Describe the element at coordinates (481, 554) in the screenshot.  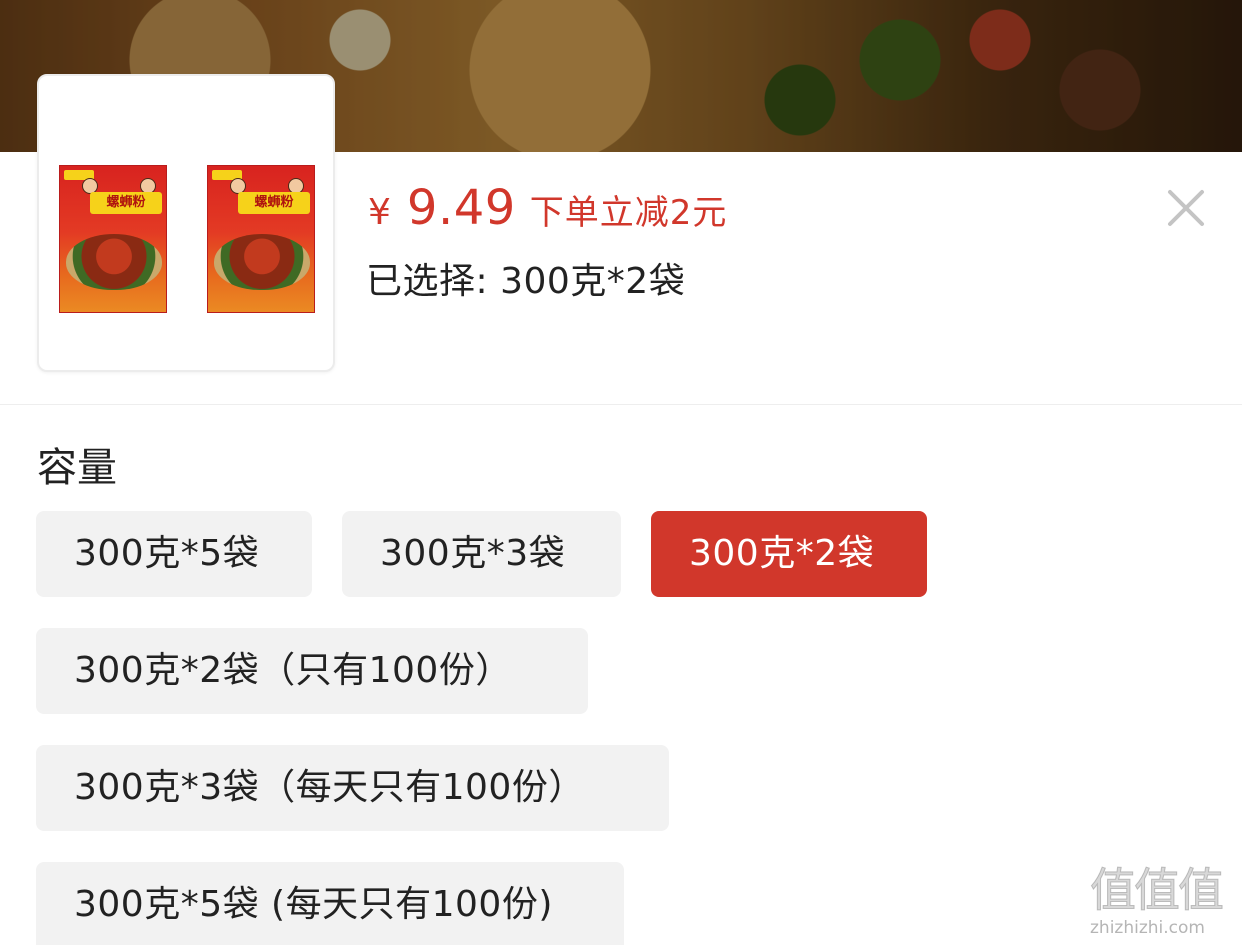
I see `option-300g-3bags: 300克*3袋` at that location.